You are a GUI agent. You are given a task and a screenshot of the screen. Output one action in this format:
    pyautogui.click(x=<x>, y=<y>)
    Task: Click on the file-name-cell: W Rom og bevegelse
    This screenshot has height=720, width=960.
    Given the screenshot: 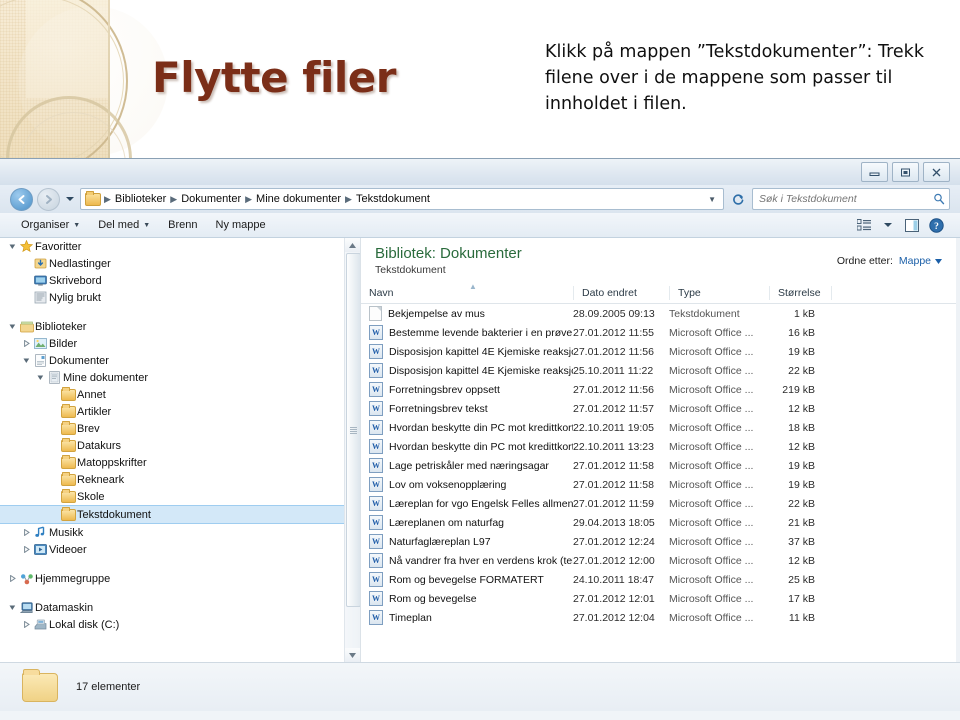 What is the action you would take?
    pyautogui.click(x=467, y=599)
    